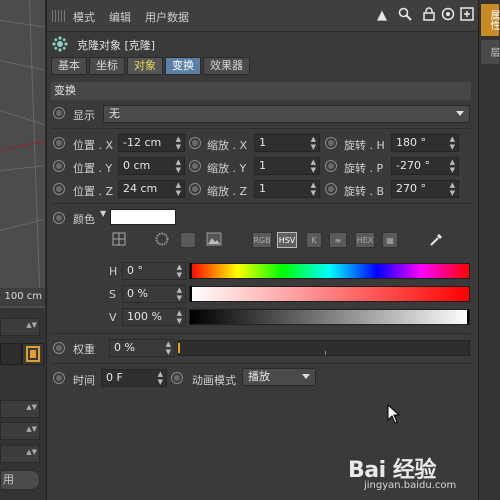  Describe the element at coordinates (59, 143) in the screenshot. I see `position-x-anim-toggle` at that location.